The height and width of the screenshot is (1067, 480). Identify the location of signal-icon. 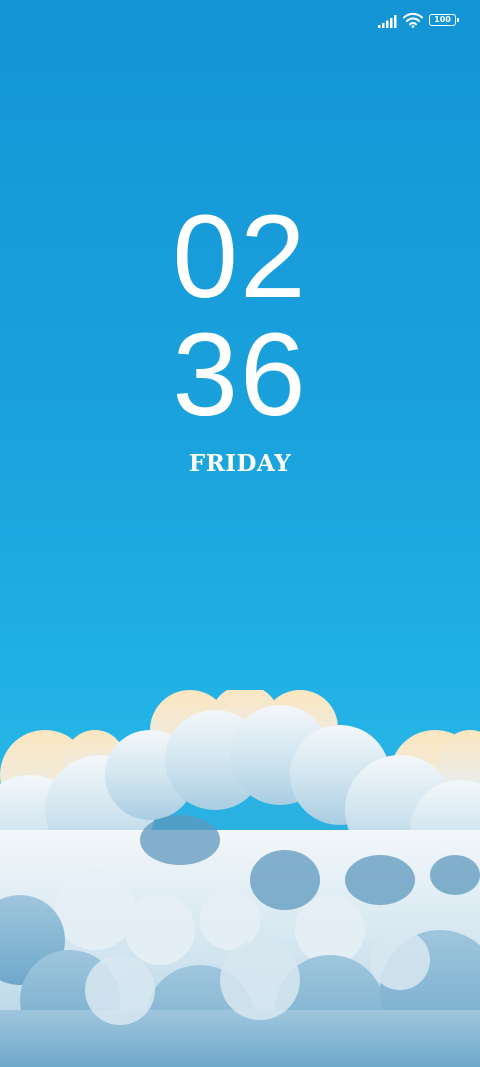
(387, 21).